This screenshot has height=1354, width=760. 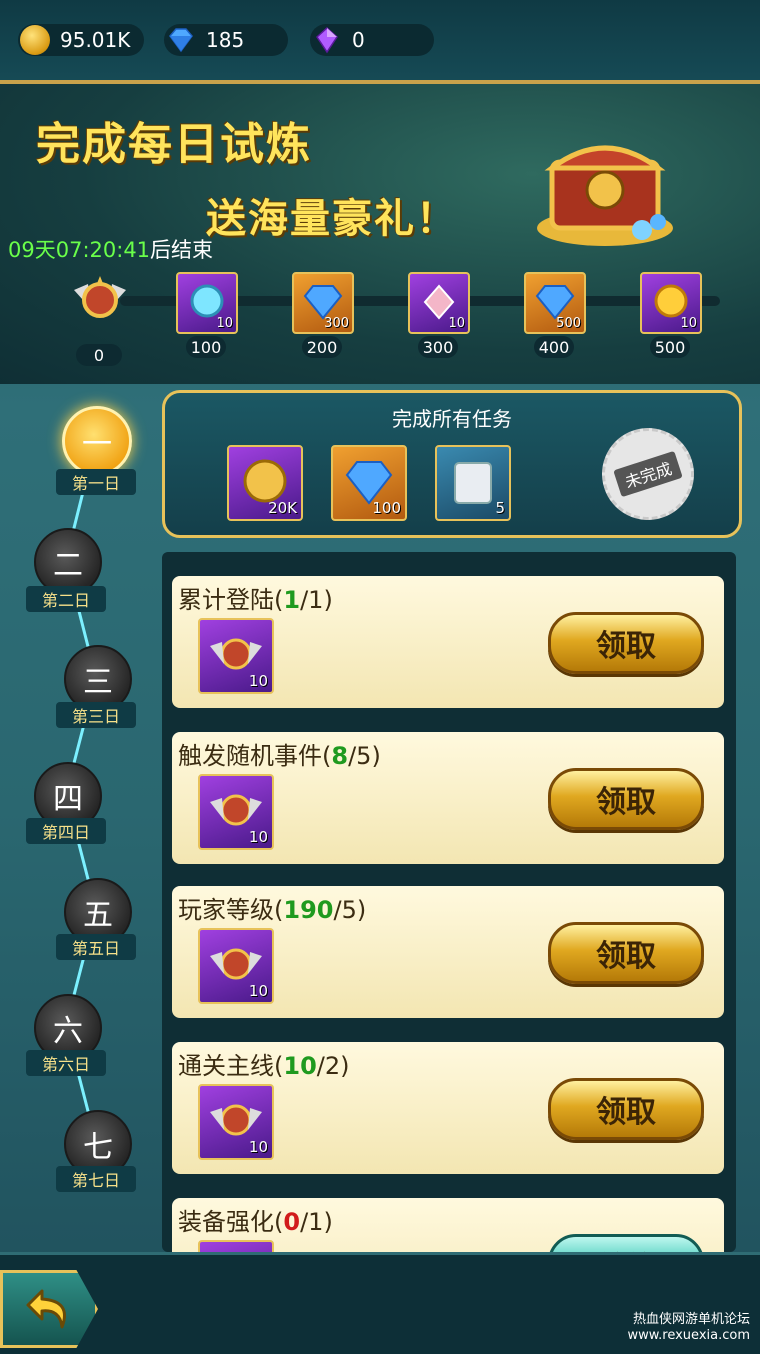 What do you see at coordinates (174, 144) in the screenshot?
I see `banner-title-line1: 完成每日试炼` at bounding box center [174, 144].